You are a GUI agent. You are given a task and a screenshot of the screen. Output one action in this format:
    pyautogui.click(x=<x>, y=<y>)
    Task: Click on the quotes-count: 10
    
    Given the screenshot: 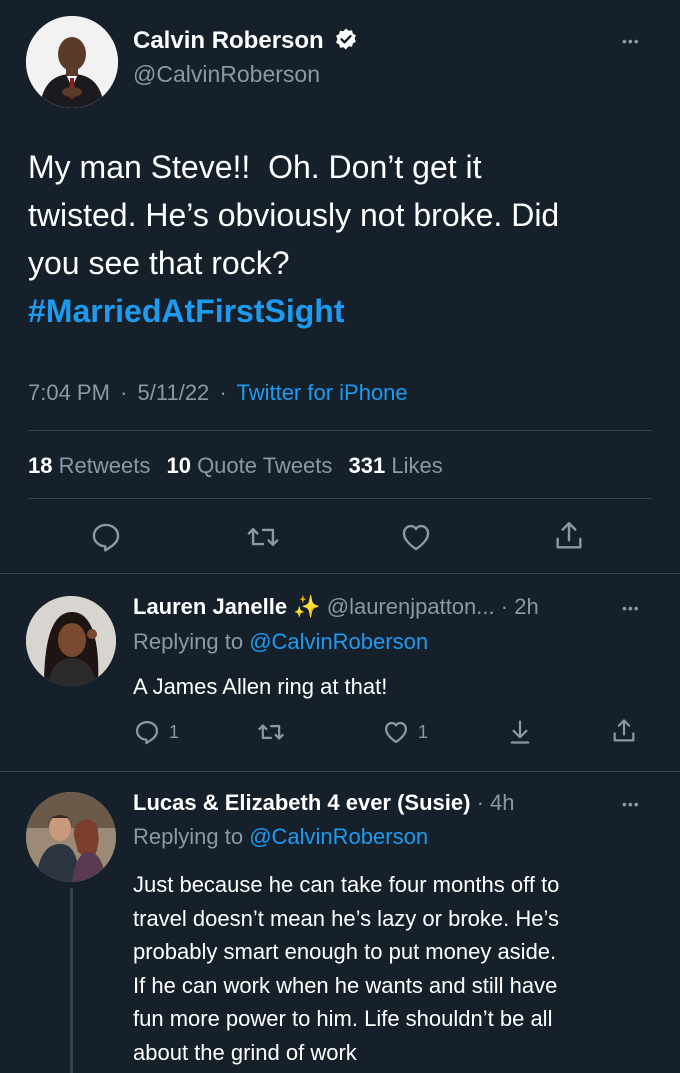 What is the action you would take?
    pyautogui.click(x=178, y=465)
    